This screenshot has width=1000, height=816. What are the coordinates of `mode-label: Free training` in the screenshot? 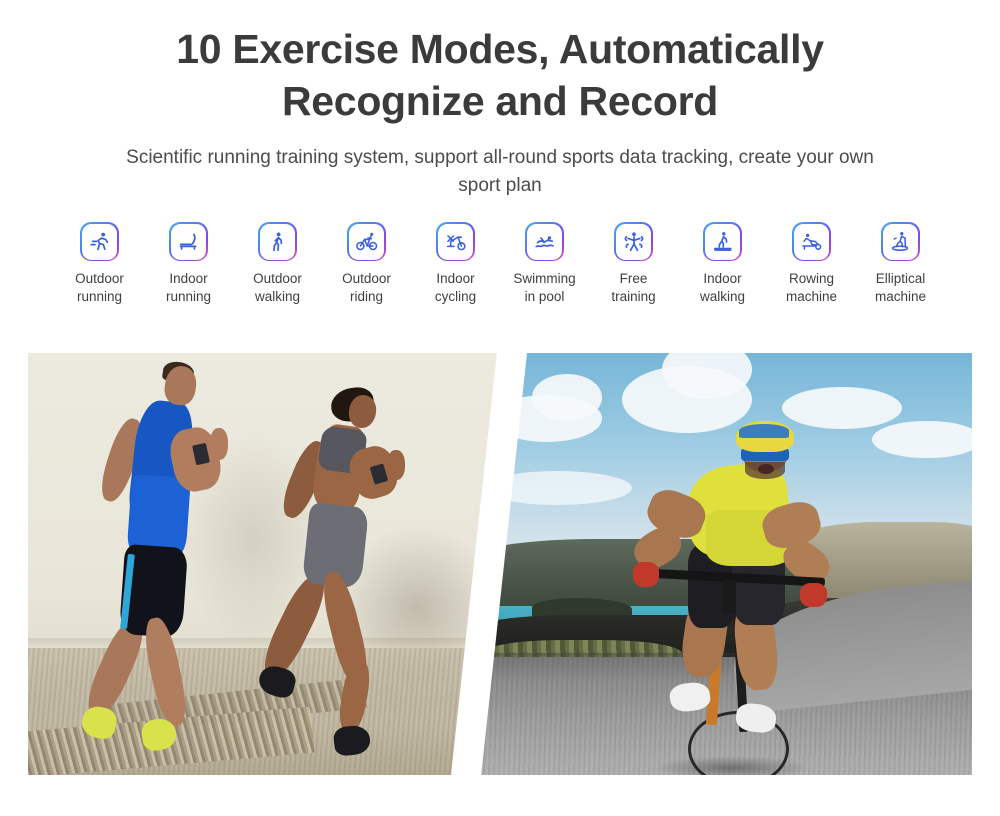 It's located at (633, 288).